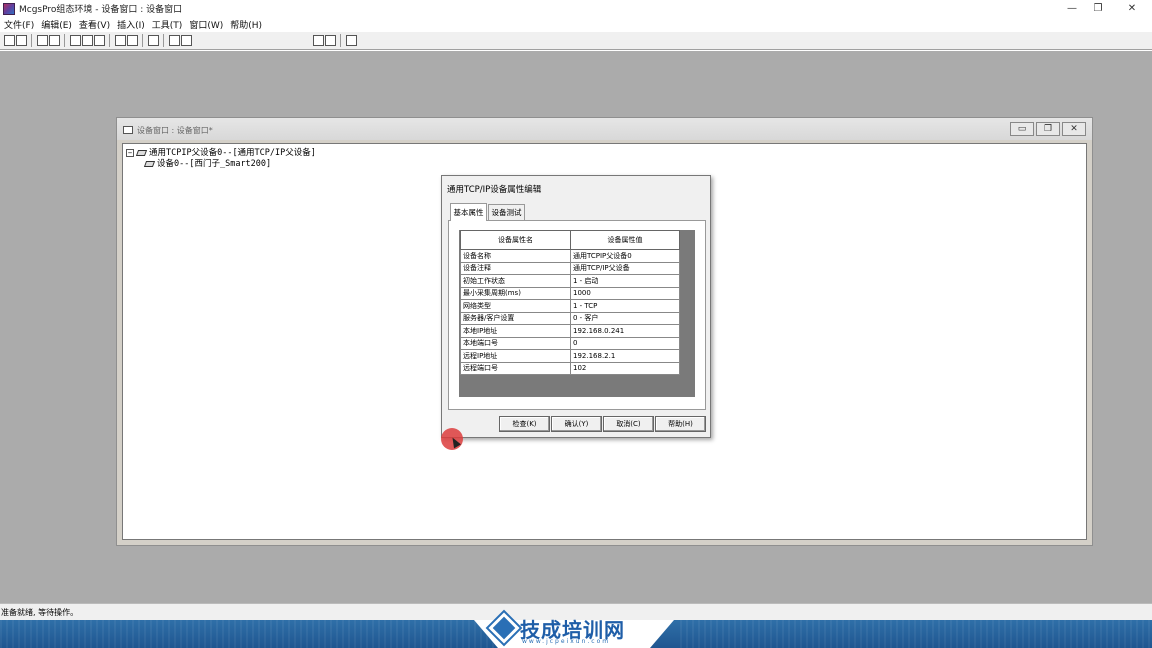 The width and height of the screenshot is (1152, 648). Describe the element at coordinates (566, 641) in the screenshot. I see `brand-url: www.jcpeixun.com` at that location.